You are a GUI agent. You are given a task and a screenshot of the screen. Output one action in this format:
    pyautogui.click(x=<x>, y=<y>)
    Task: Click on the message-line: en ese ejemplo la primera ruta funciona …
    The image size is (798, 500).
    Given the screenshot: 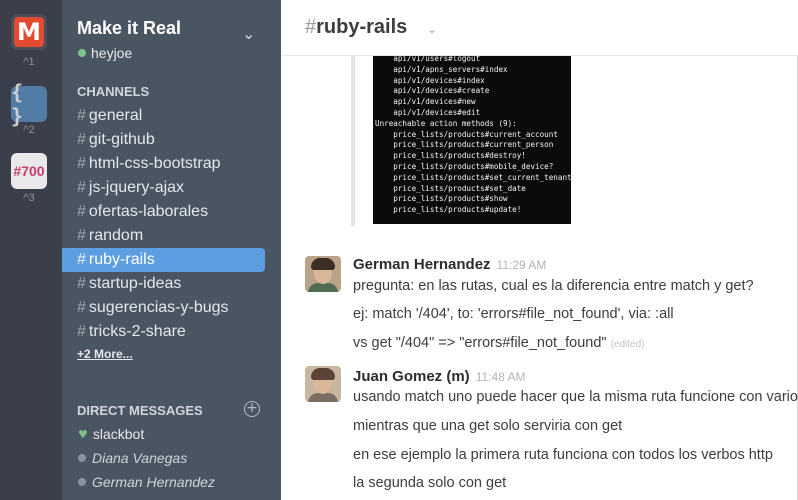 What is the action you would take?
    pyautogui.click(x=563, y=455)
    